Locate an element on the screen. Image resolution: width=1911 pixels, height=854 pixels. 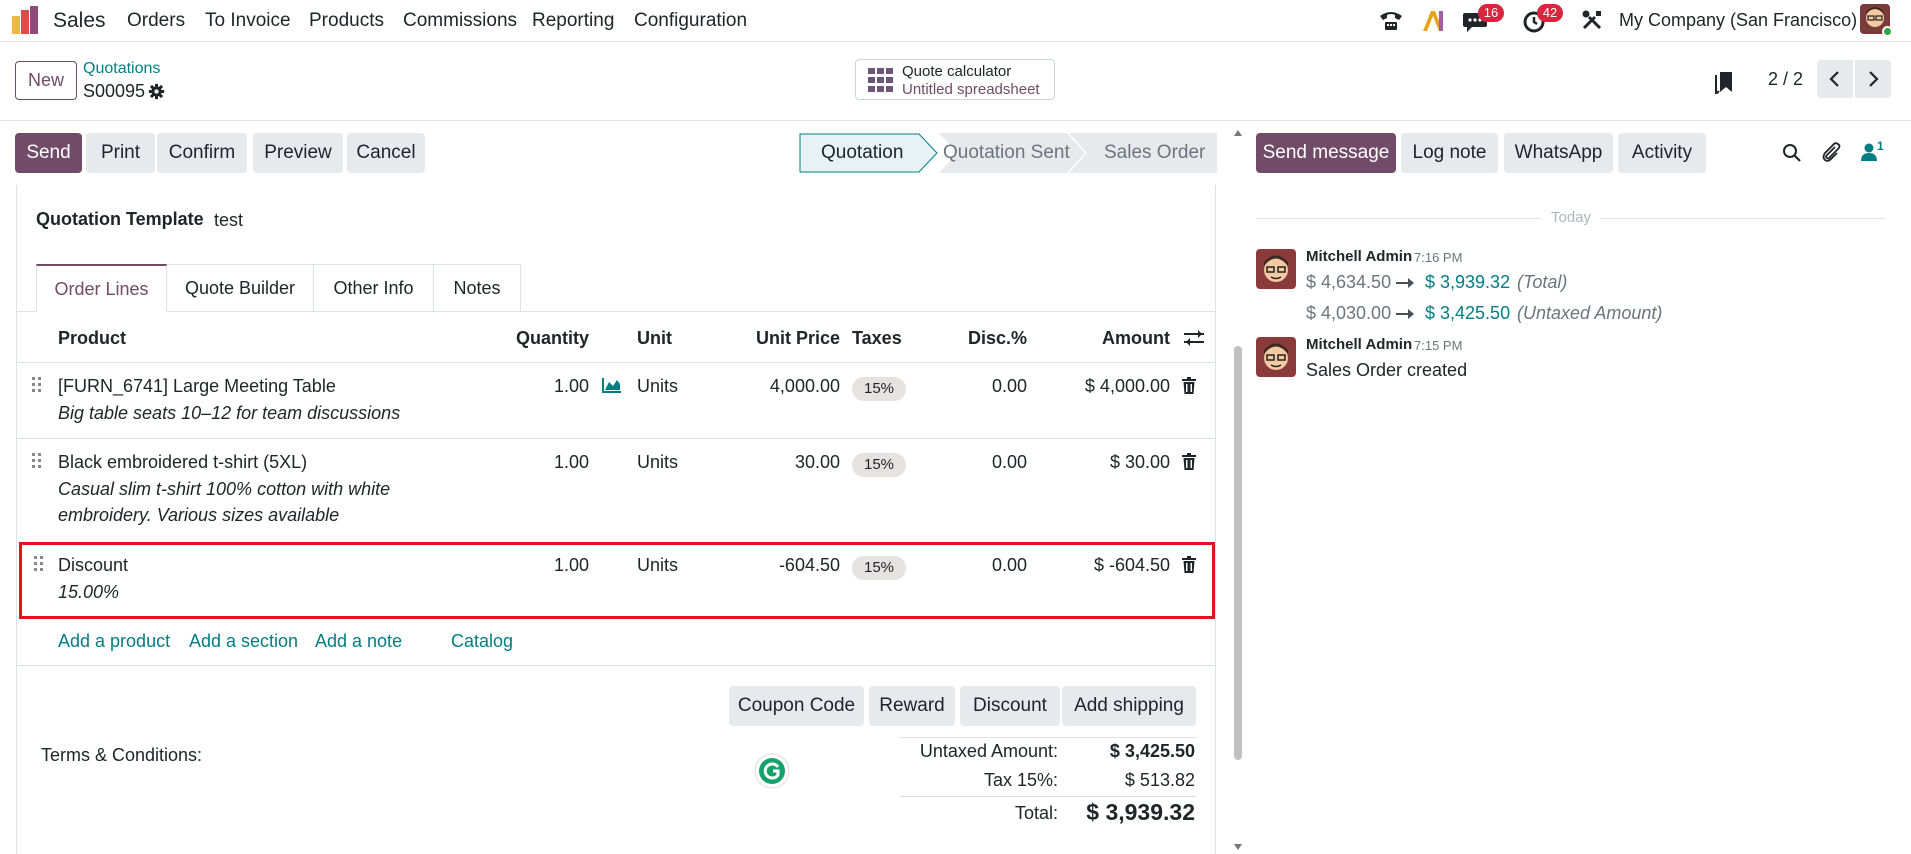
sales-app-icon is located at coordinates (27, 20).